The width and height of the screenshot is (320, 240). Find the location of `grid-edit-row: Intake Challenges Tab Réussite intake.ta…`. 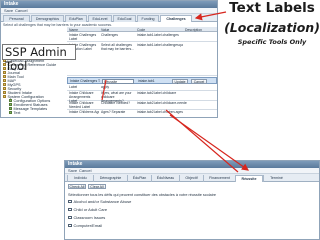

grid-edit-row: Intake Challenges Tab Réussite intake.ta… is located at coordinates (142, 80).